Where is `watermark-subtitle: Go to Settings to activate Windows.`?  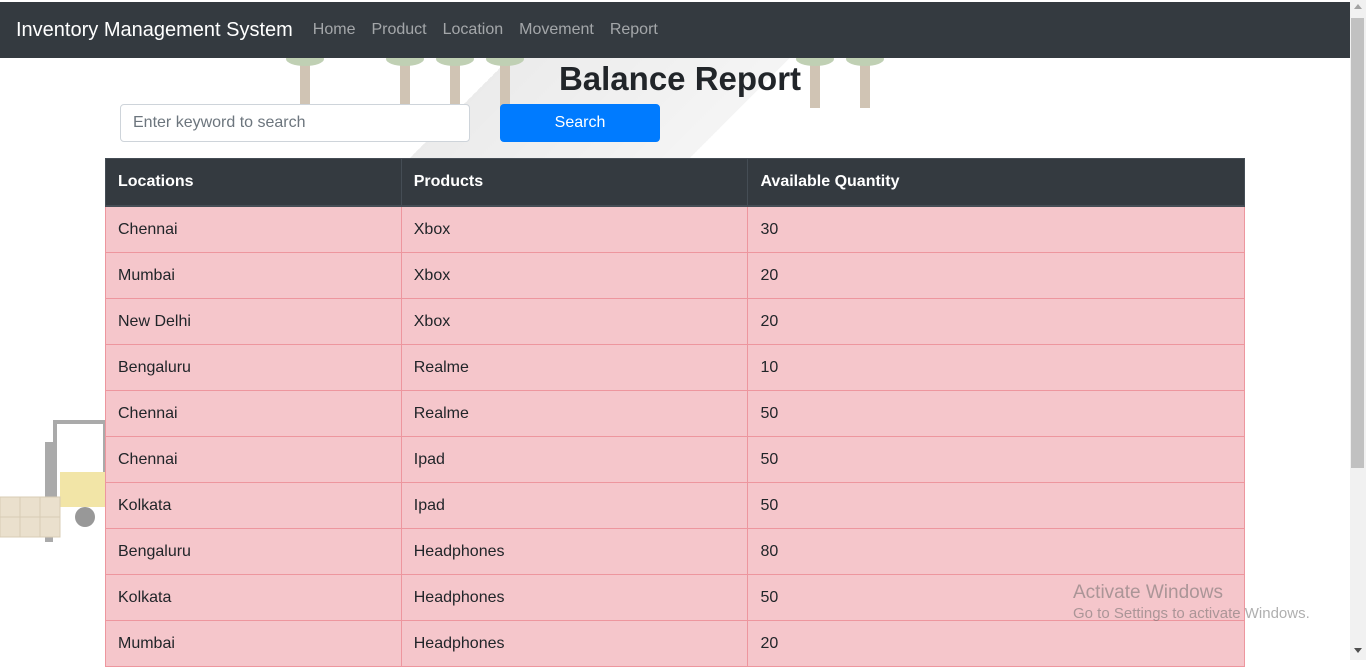
watermark-subtitle: Go to Settings to activate Windows. is located at coordinates (1191, 613).